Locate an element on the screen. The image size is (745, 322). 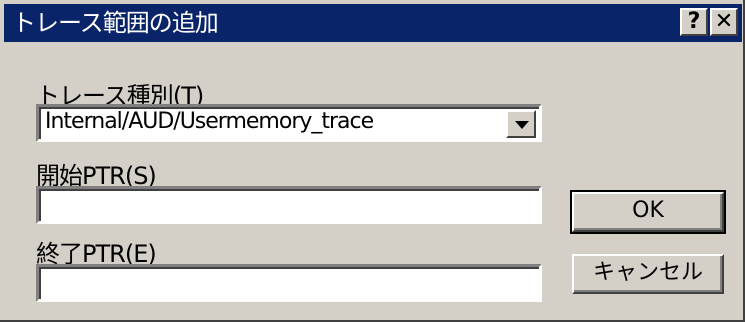
trace-type-select: Internal/AUD/Usermemory_trace is located at coordinates (289, 123).